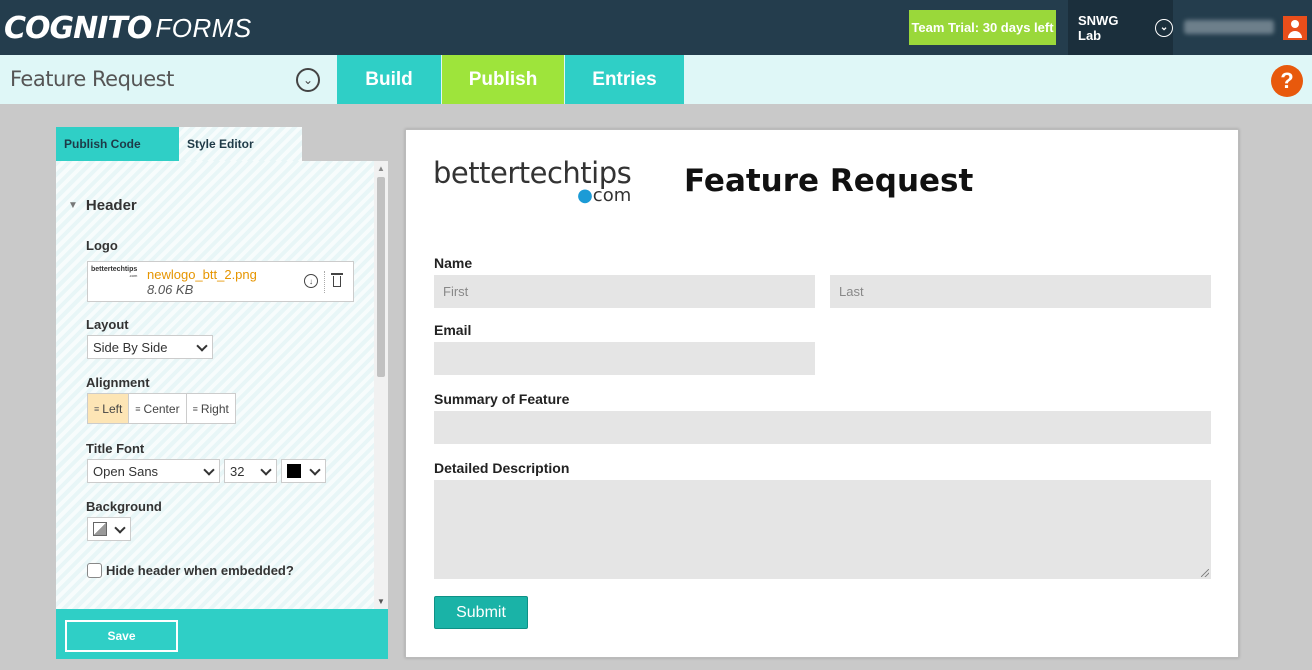 This screenshot has height=670, width=1312. What do you see at coordinates (107, 324) in the screenshot?
I see `layout-label: Layout` at bounding box center [107, 324].